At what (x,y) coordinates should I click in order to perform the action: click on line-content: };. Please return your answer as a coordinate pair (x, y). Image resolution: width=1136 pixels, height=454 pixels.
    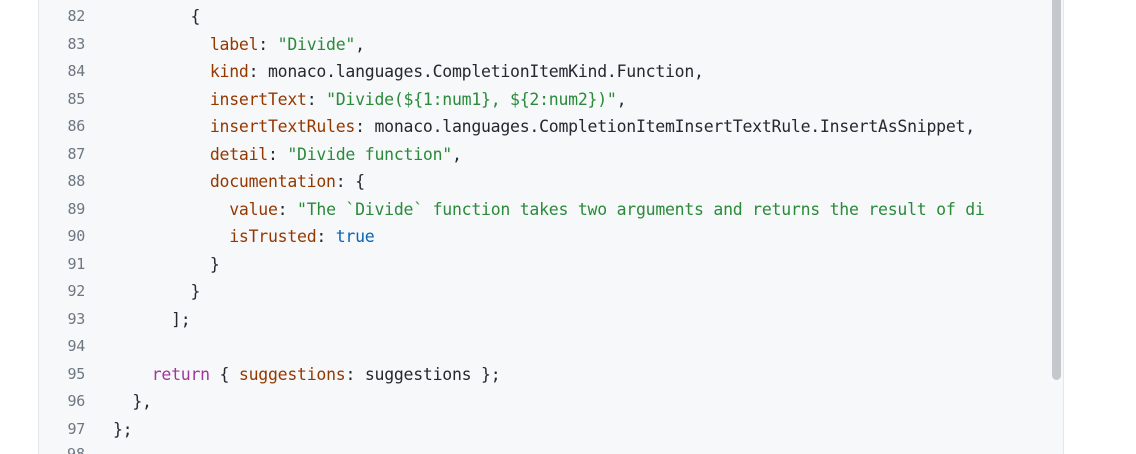
    Looking at the image, I should click on (123, 430).